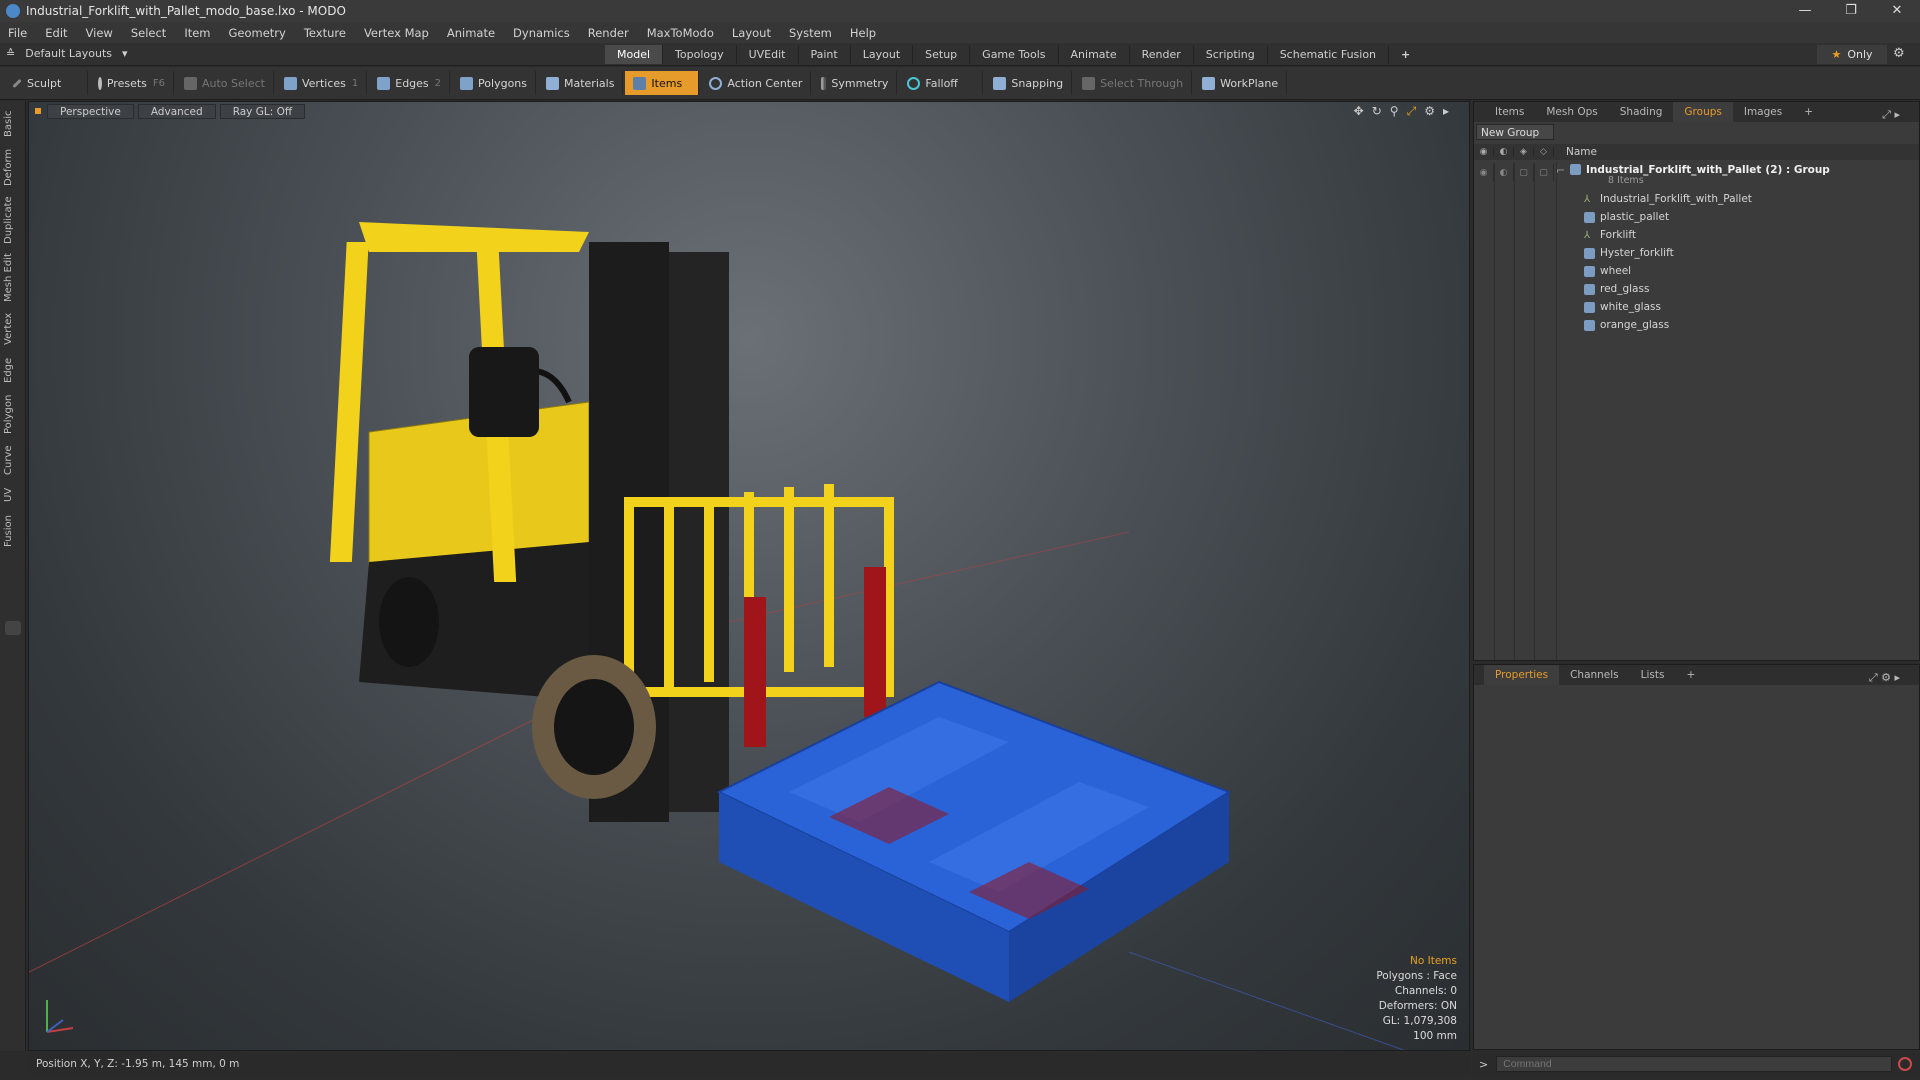  I want to click on tab-uvedit: UVEdit, so click(768, 54).